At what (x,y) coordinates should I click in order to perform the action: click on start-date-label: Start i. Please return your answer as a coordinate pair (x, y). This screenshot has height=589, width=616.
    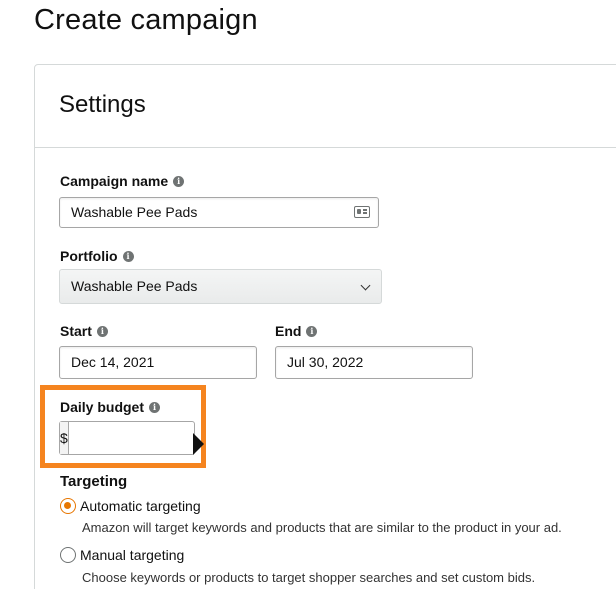
    Looking at the image, I should click on (84, 331).